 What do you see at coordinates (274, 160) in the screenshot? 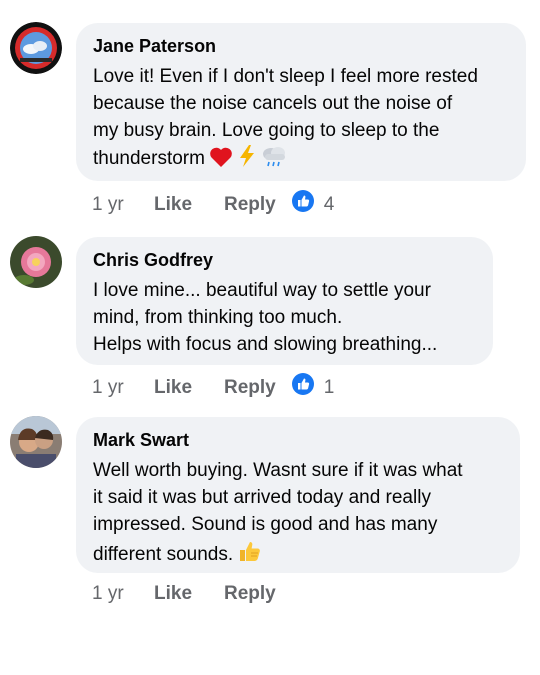
I see `rain-cloud-emoji` at bounding box center [274, 160].